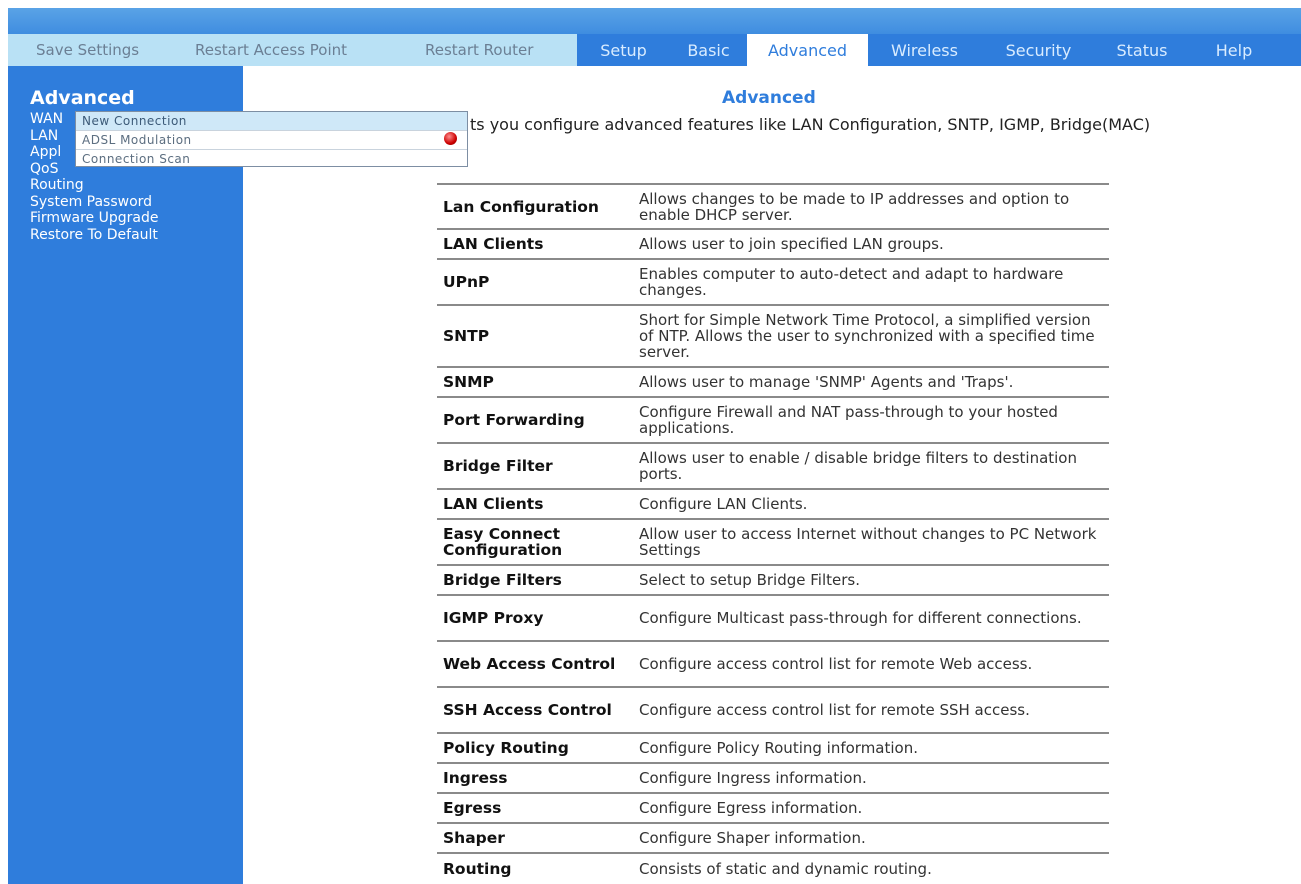 The width and height of the screenshot is (1301, 884). I want to click on feature-name: Ingress, so click(535, 778).